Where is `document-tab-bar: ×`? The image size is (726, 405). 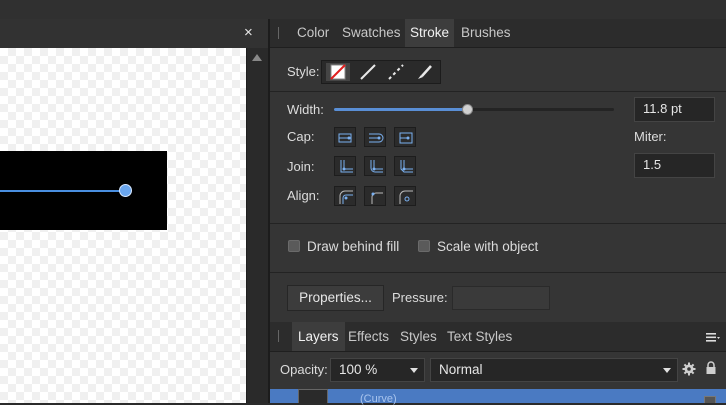 document-tab-bar: × is located at coordinates (134, 34).